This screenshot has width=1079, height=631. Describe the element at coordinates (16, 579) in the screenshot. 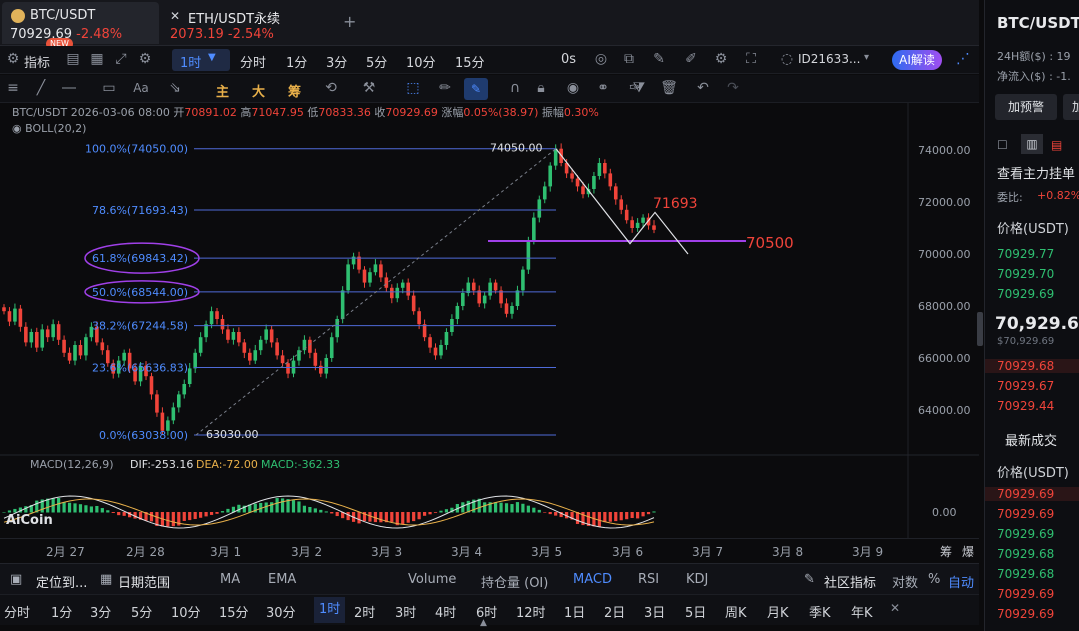

I see `locate-icon: ▣` at that location.